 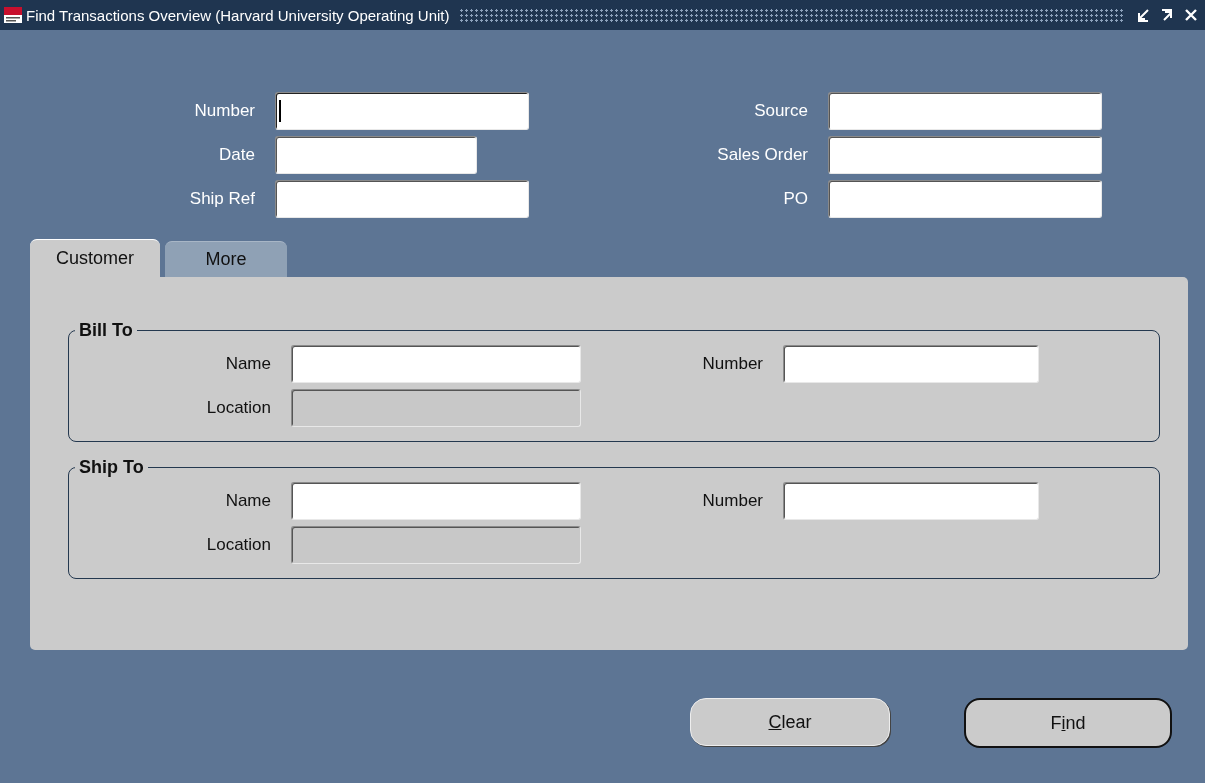 I want to click on close-icon, so click(x=1191, y=15).